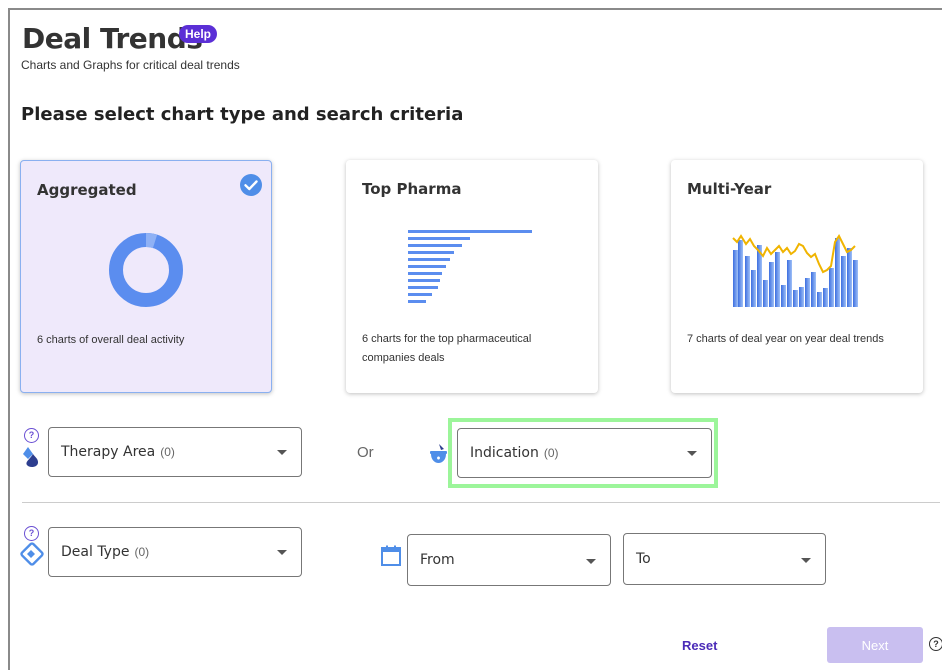 The height and width of the screenshot is (670, 942). I want to click on deal-type-label: Deal Type, so click(95, 552).